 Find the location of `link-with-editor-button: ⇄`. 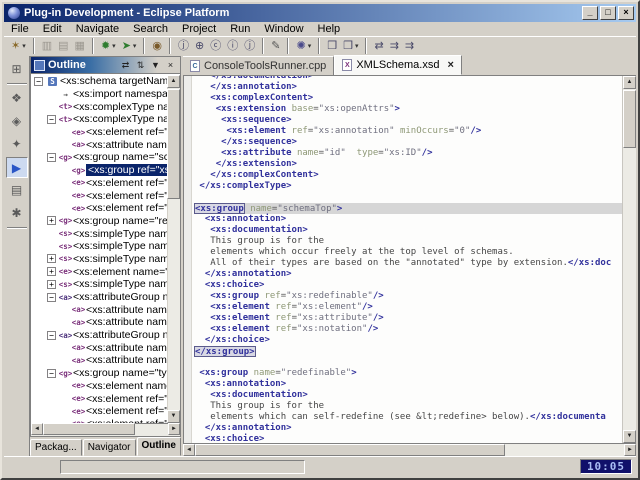

link-with-editor-button: ⇄ is located at coordinates (125, 65).